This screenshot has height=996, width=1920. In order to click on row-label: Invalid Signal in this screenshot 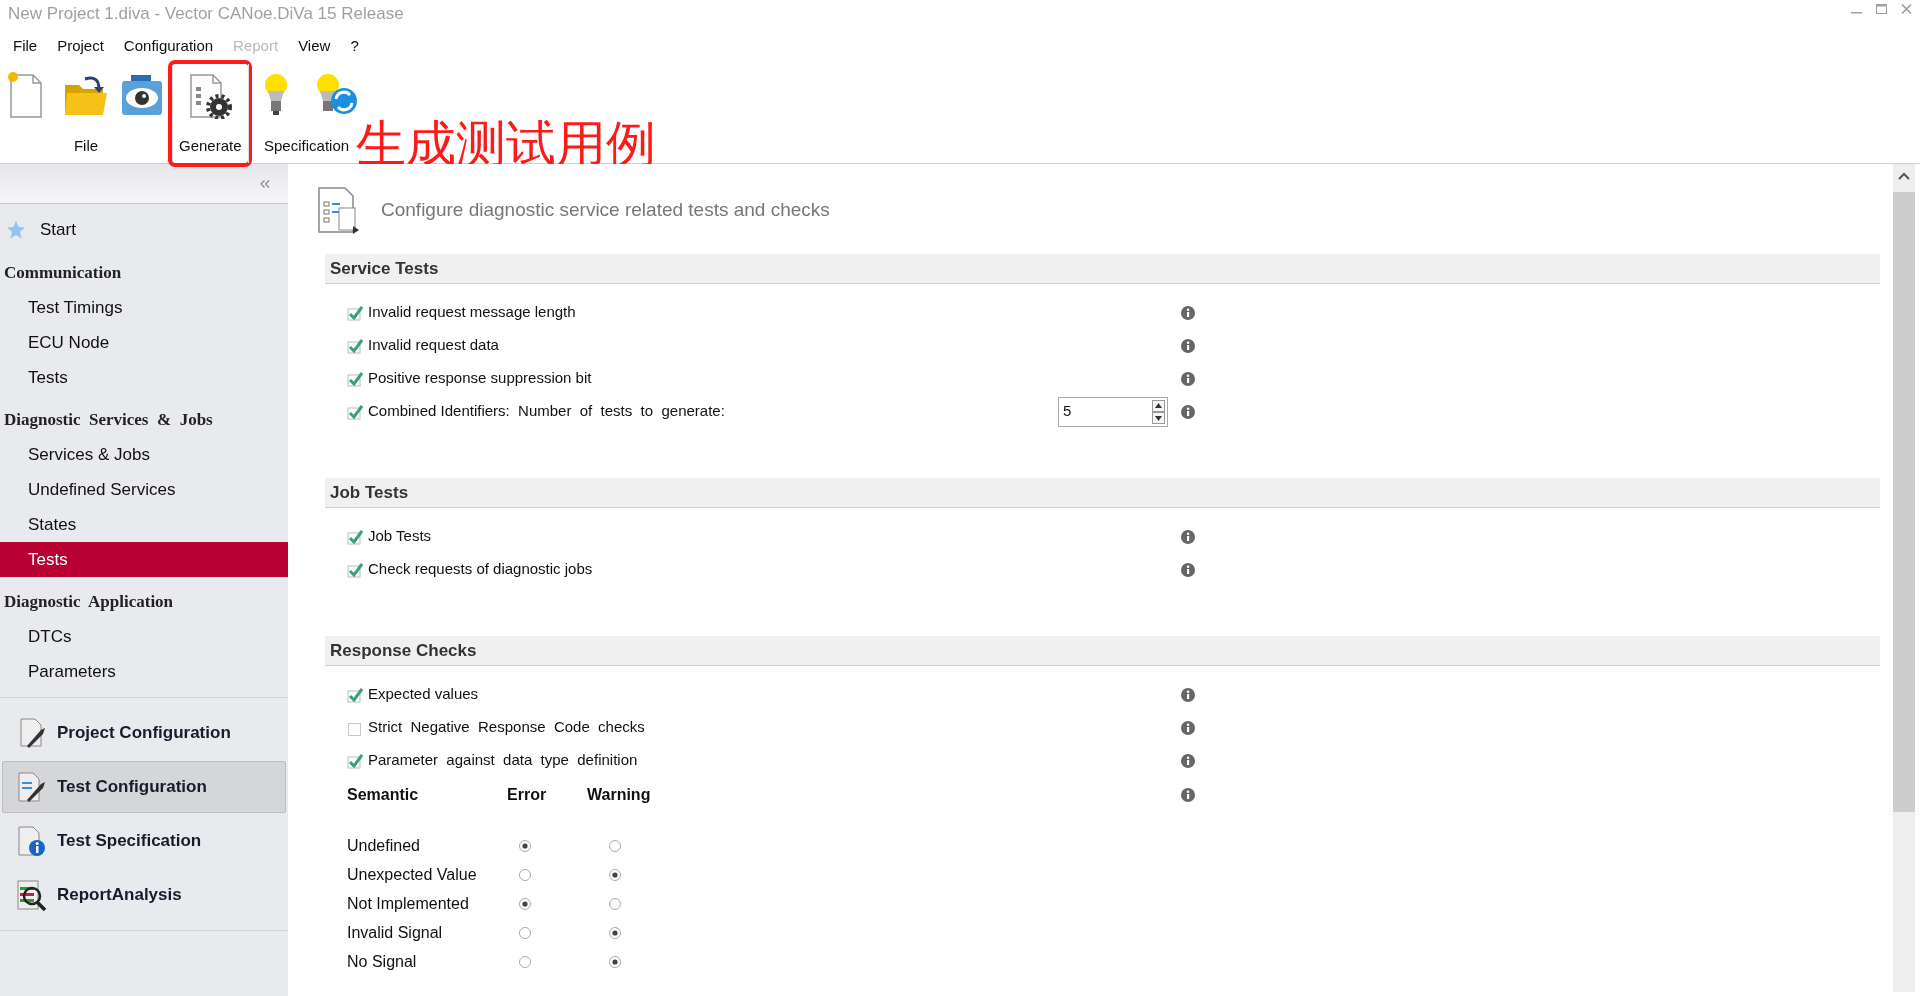, I will do `click(395, 932)`.